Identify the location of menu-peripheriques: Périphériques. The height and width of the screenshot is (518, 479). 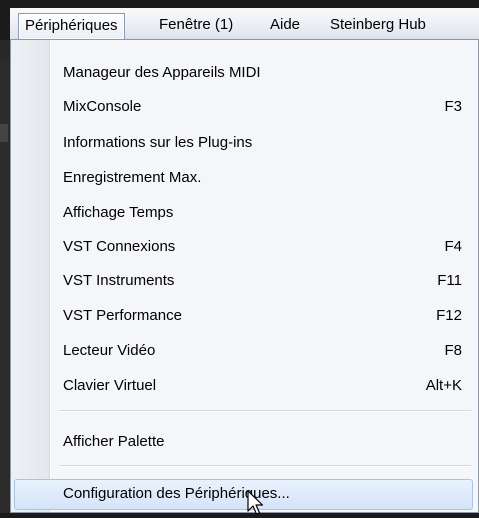
(71, 26).